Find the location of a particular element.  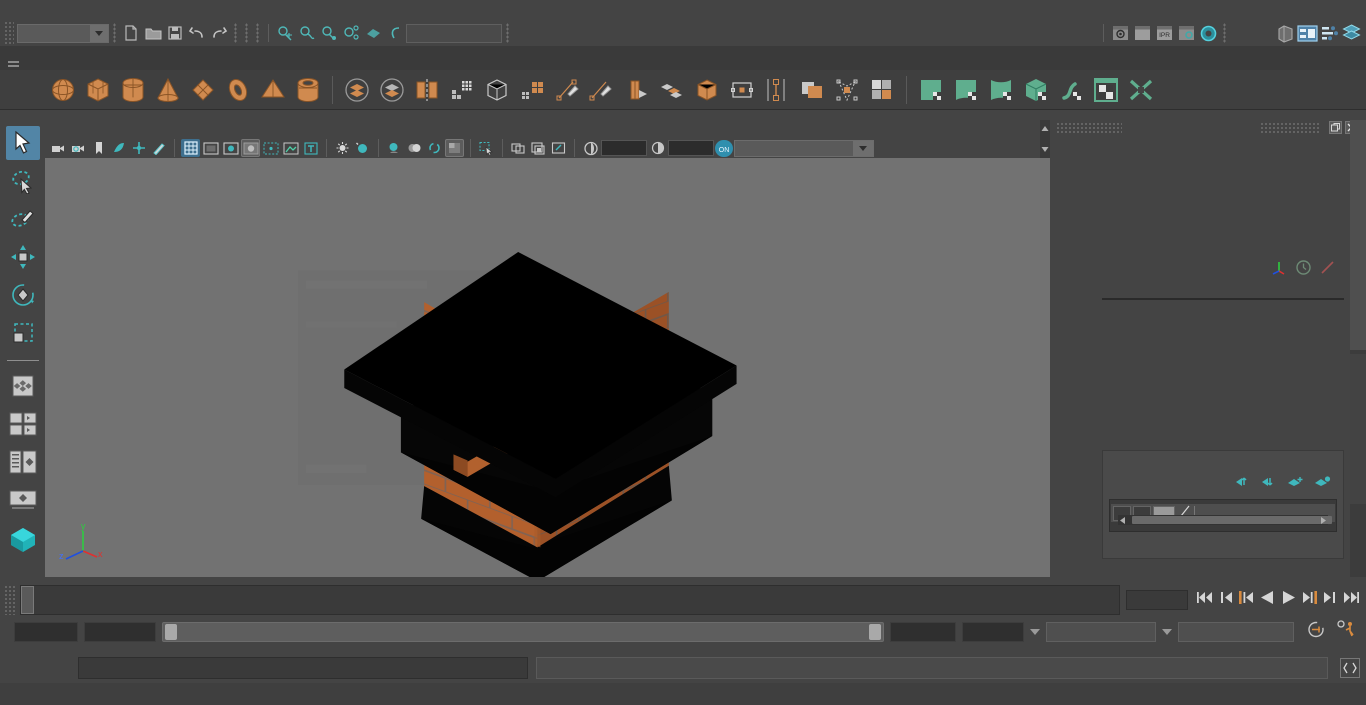

film-origin-icon is located at coordinates (270, 148).